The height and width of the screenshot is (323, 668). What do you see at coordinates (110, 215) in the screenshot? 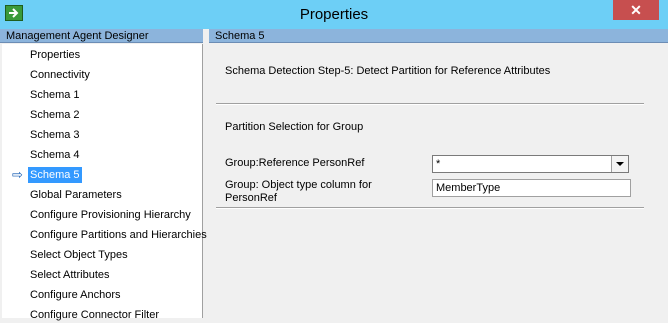
I see `nav-item-provisioning-hierarchy: Configure Provisioning Hierarchy` at bounding box center [110, 215].